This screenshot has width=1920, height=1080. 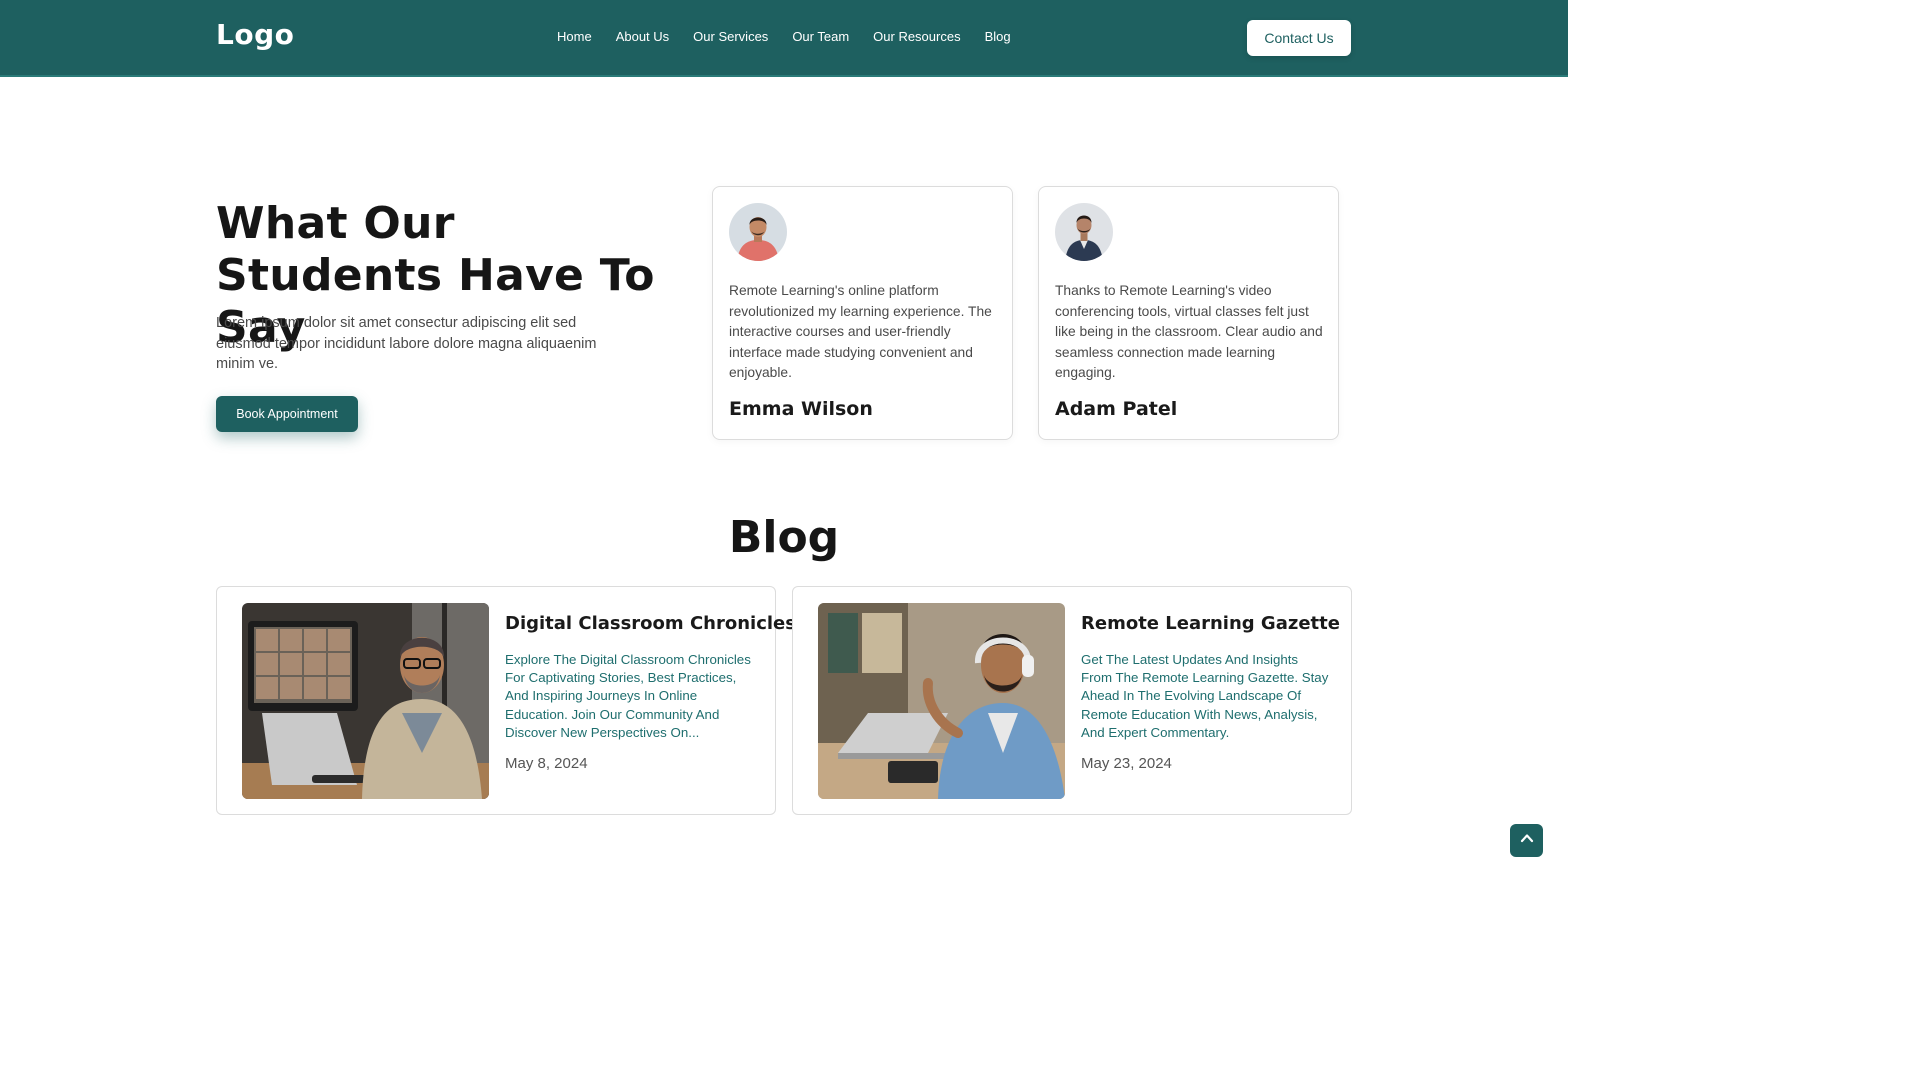 What do you see at coordinates (546, 763) in the screenshot?
I see `blog-post-date: May 8, 2024` at bounding box center [546, 763].